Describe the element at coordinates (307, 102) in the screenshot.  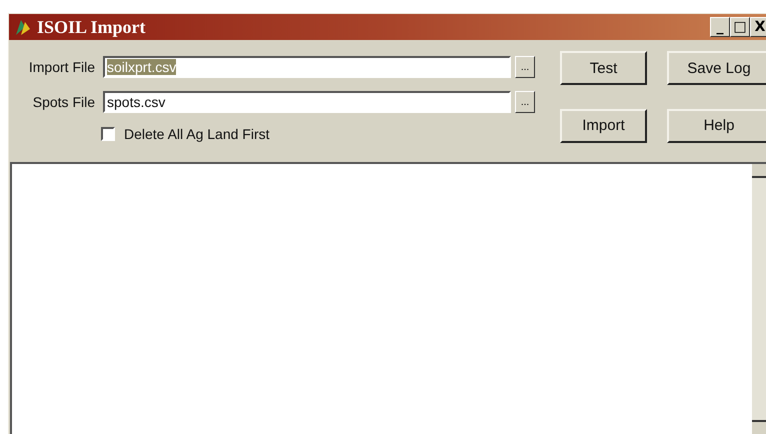
I see `input-field: spots.csv` at that location.